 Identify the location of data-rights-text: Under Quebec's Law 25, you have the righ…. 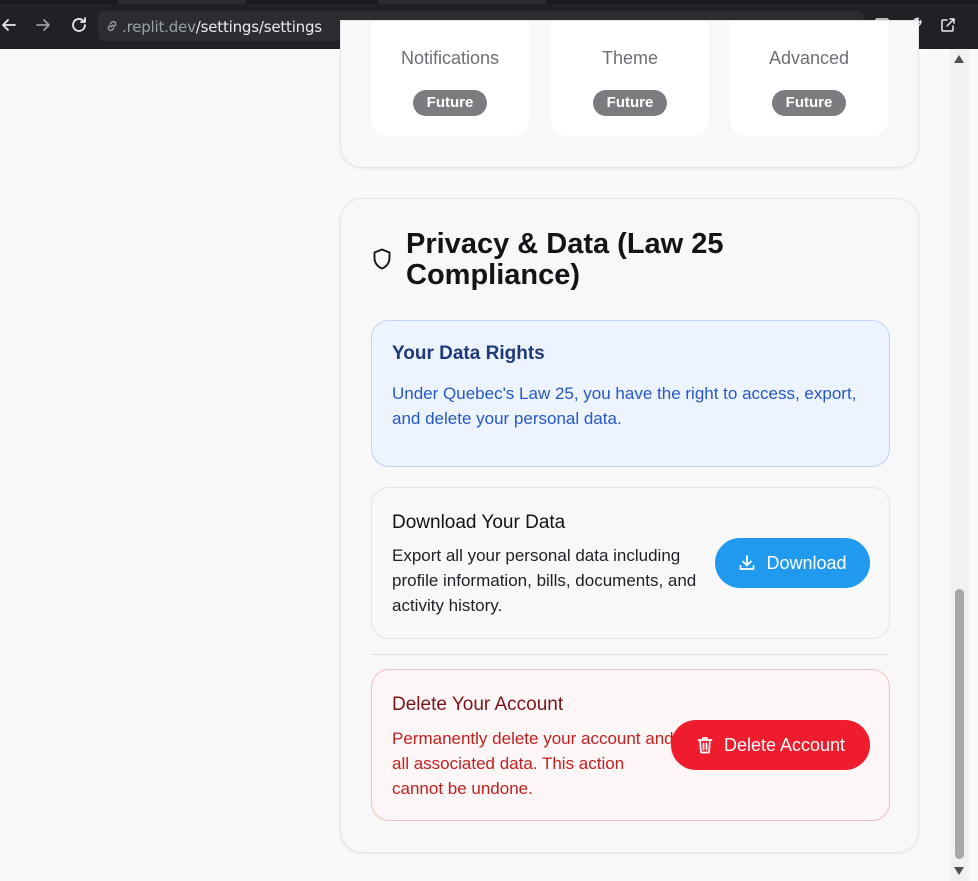
(624, 406).